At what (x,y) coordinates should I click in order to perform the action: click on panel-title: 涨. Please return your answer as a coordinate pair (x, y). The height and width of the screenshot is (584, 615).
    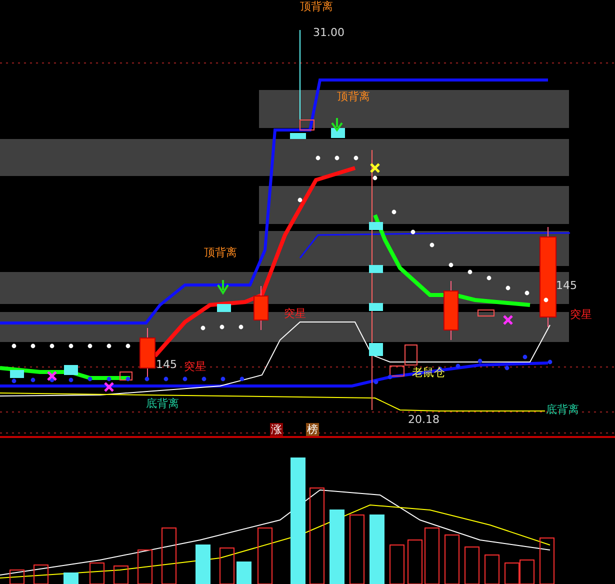
    Looking at the image, I should click on (276, 429).